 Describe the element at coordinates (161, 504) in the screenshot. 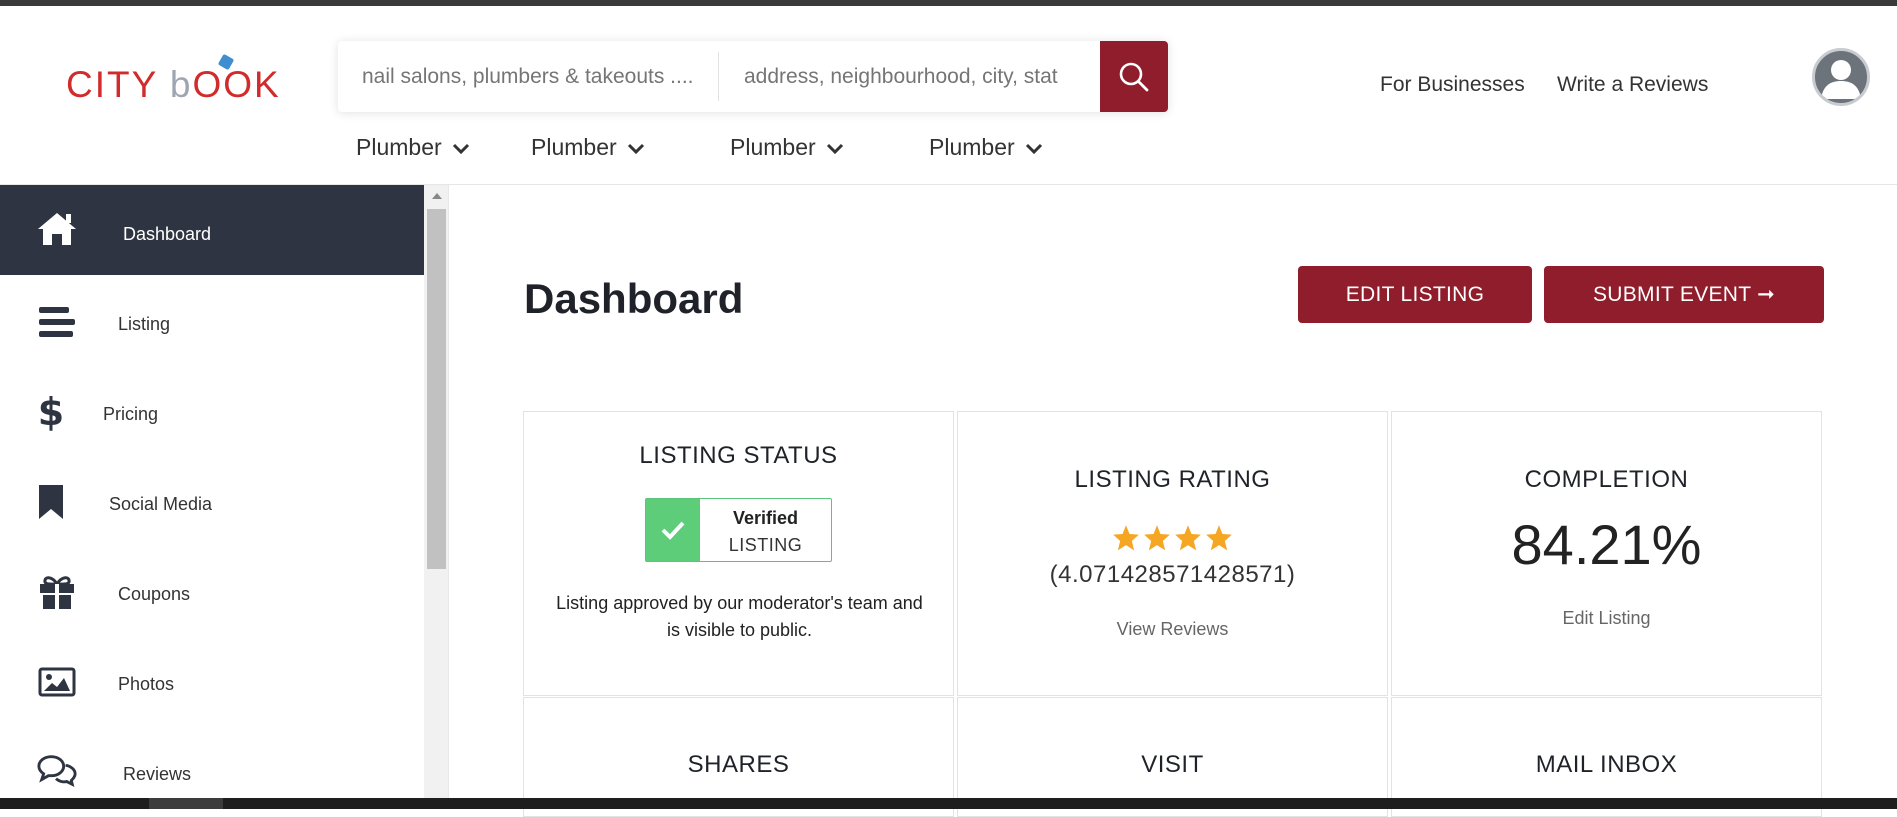

I see `sidebar-item-label: Social Media` at that location.